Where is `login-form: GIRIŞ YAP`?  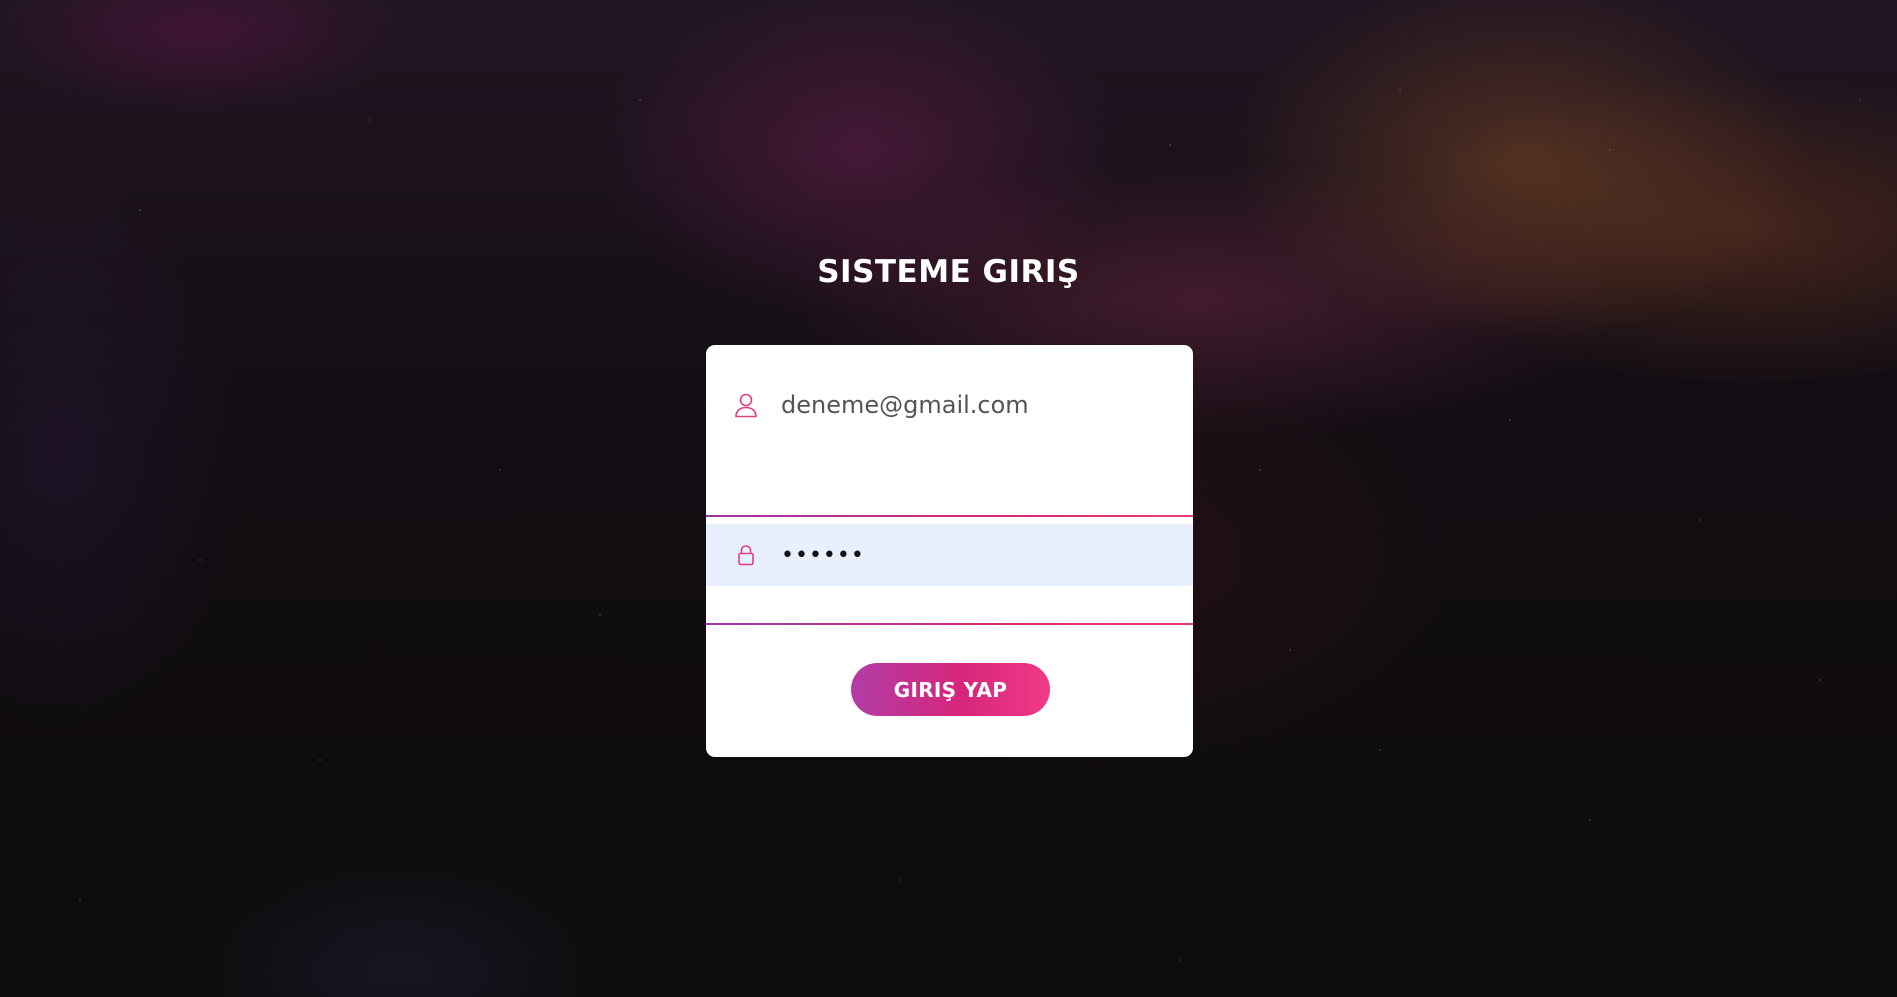
login-form: GIRIŞ YAP is located at coordinates (949, 551).